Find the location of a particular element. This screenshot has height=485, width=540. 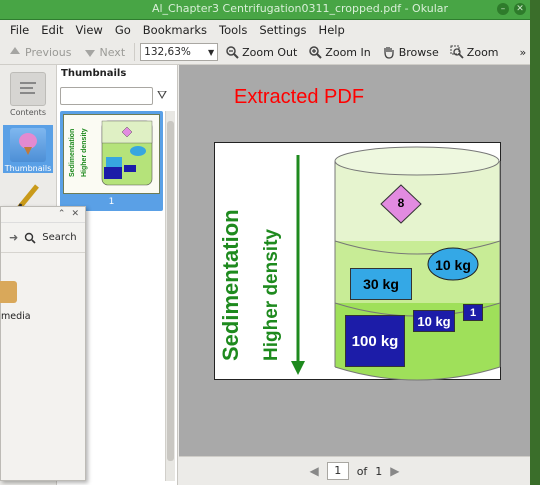

svg-text: Sedimentation is located at coordinates (72, 153).